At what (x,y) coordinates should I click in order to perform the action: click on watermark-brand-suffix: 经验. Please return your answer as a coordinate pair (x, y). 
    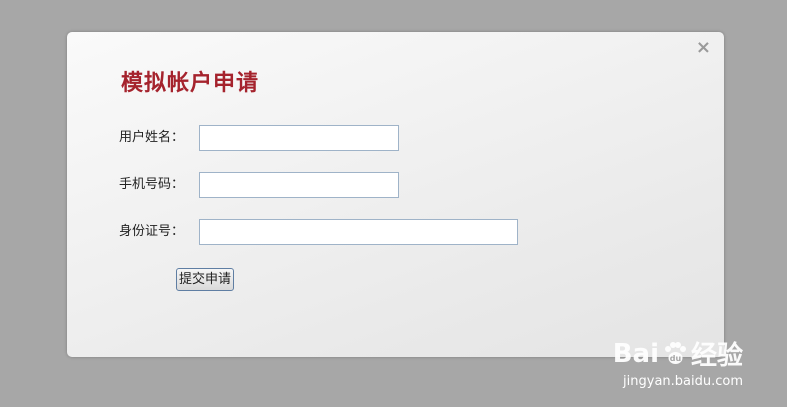
    Looking at the image, I should click on (716, 356).